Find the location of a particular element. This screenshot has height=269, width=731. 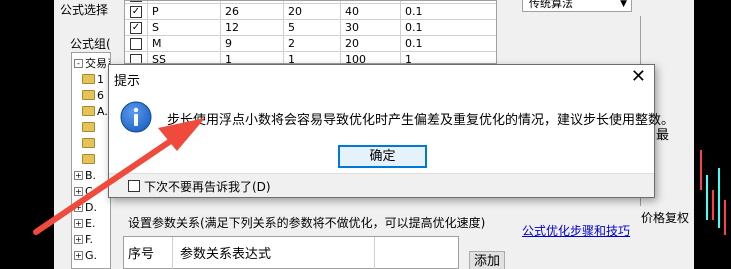

optimization-tips-link: 公式优化步骤和技巧 is located at coordinates (576, 230).